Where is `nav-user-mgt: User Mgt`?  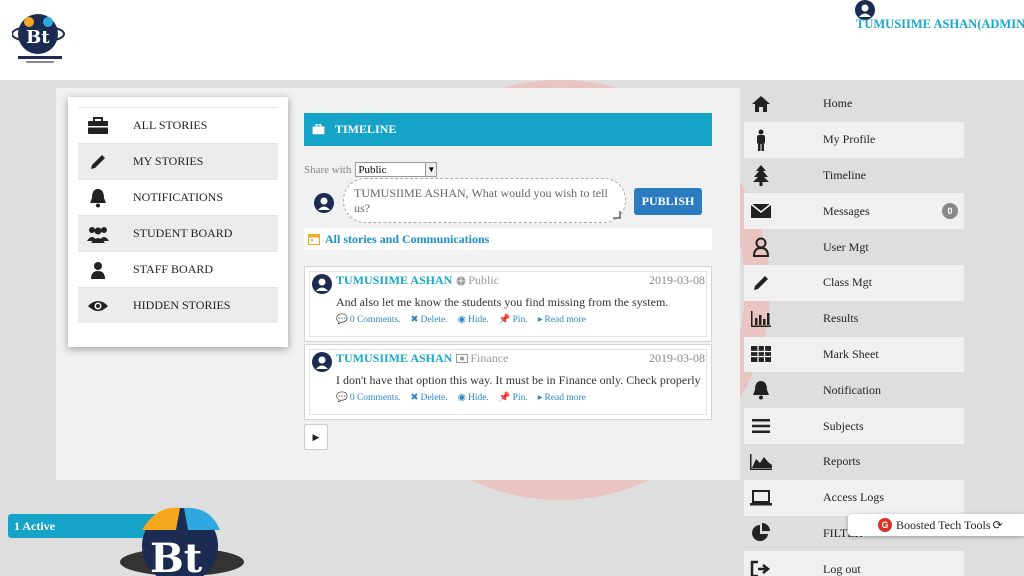 nav-user-mgt: User Mgt is located at coordinates (854, 247).